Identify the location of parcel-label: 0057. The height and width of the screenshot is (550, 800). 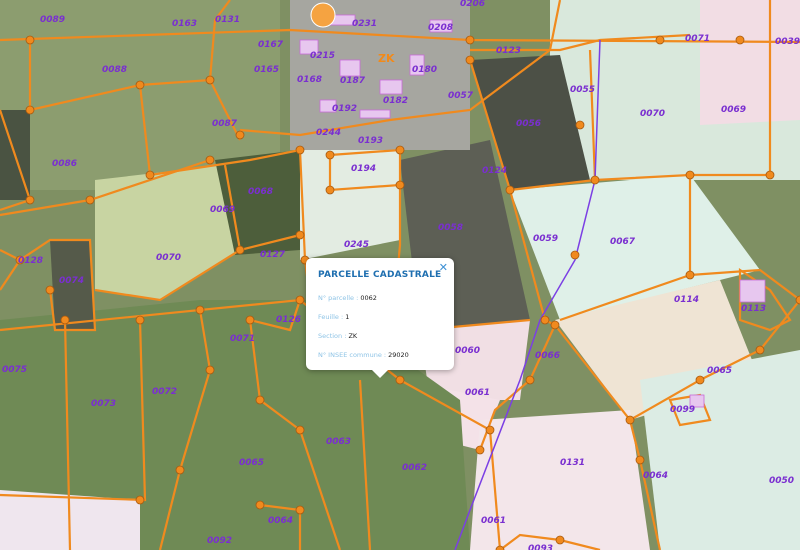
(461, 96).